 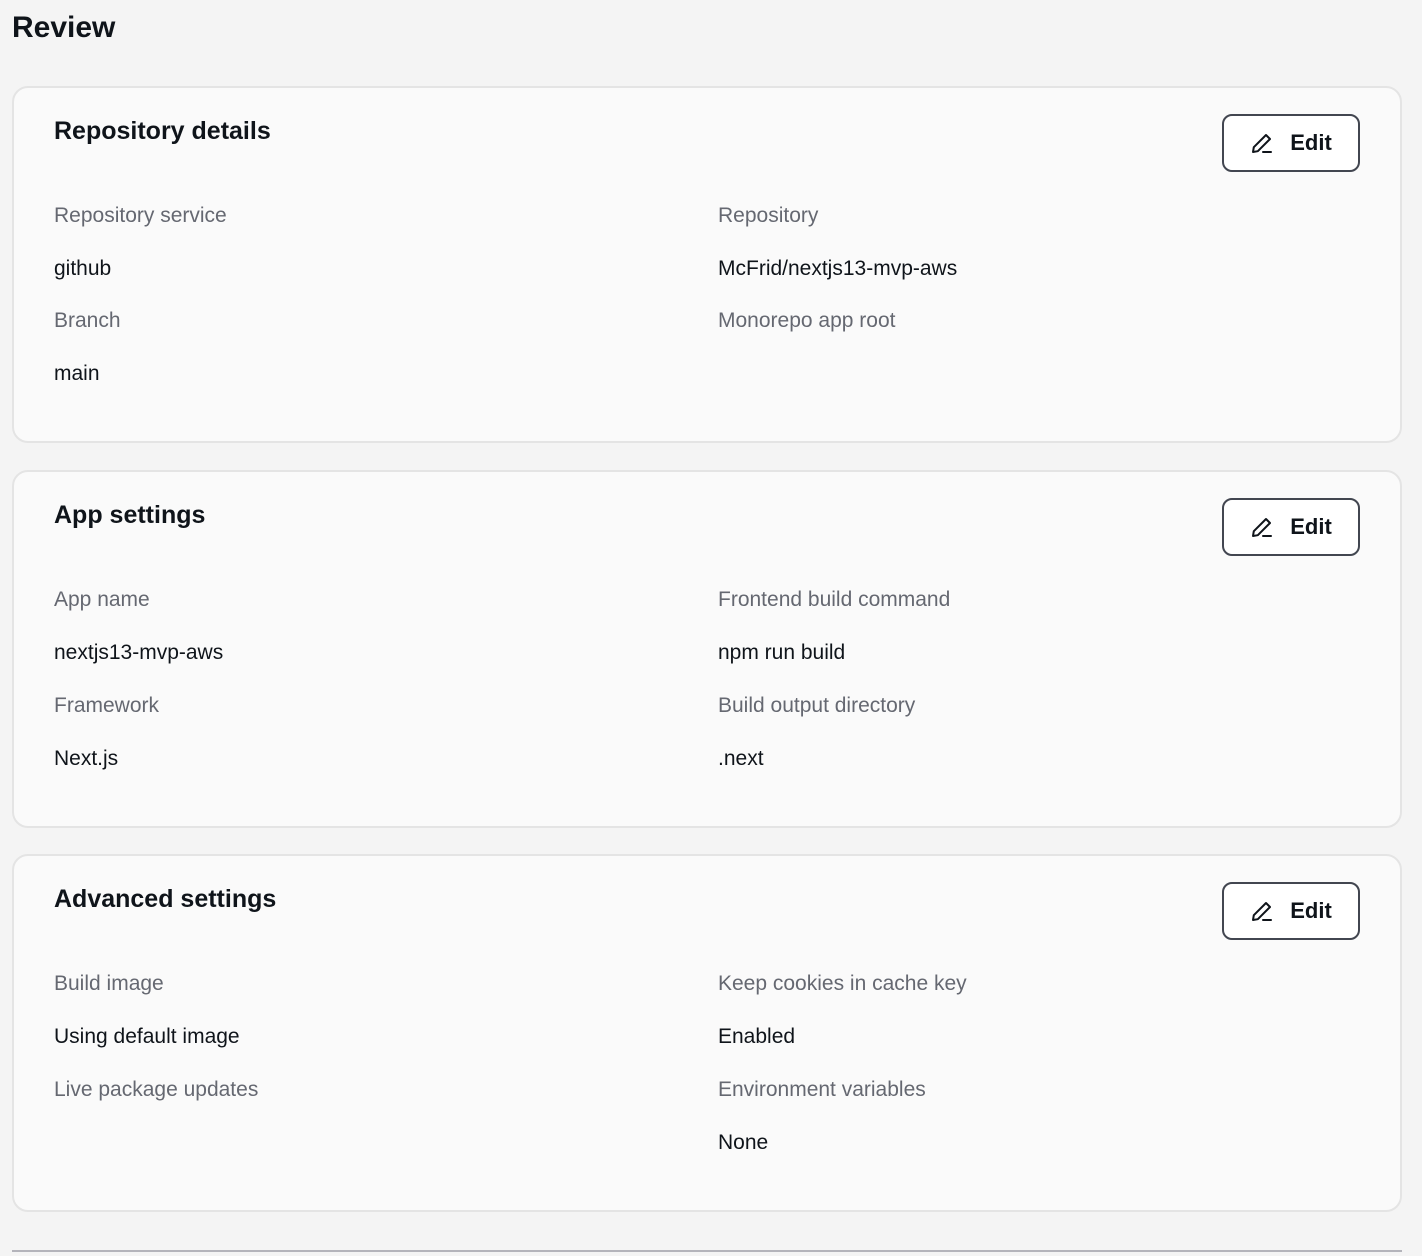 I want to click on field-label: Repository, so click(x=768, y=215).